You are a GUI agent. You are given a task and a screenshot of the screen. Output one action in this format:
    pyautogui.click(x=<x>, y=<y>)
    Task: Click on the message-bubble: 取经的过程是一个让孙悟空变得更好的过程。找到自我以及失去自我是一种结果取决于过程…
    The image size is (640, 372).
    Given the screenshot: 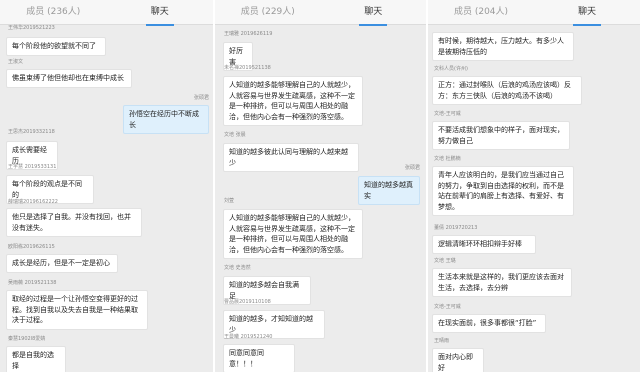 What is the action you would take?
    pyautogui.click(x=77, y=310)
    